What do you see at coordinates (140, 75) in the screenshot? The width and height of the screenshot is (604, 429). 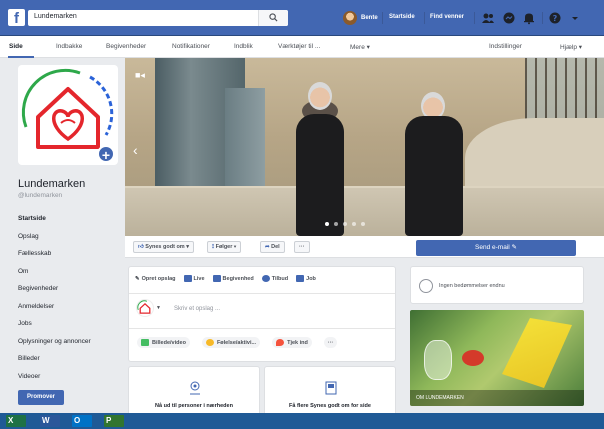 I see `video-camera-icon: ■◂` at bounding box center [140, 75].